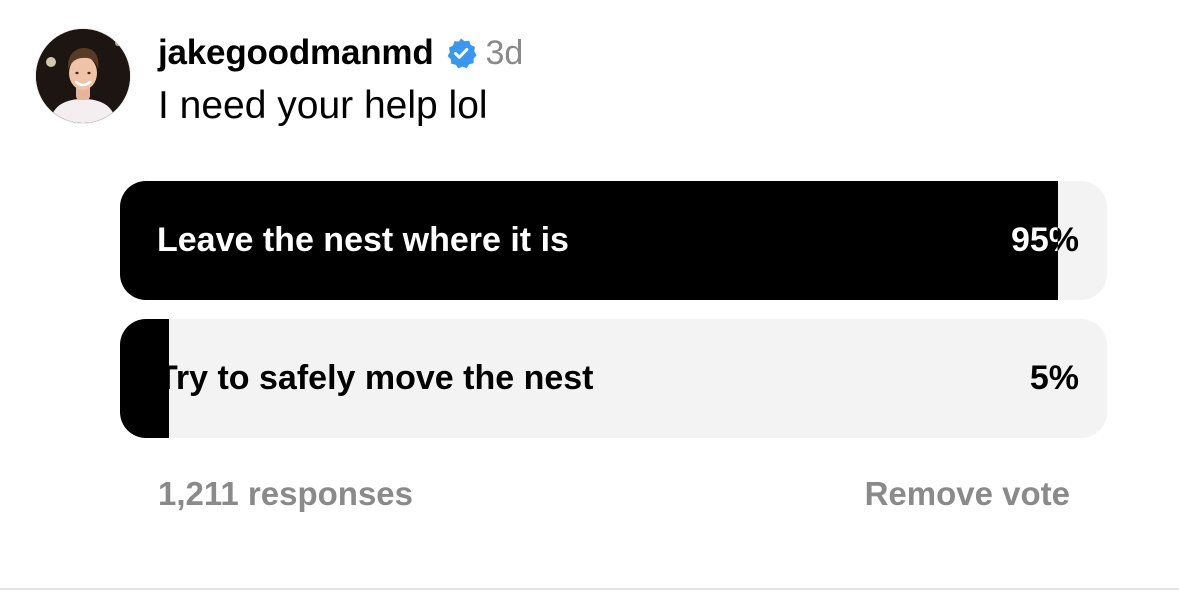 This screenshot has height=610, width=1179. I want to click on post-caption: I need your help lol, so click(323, 105).